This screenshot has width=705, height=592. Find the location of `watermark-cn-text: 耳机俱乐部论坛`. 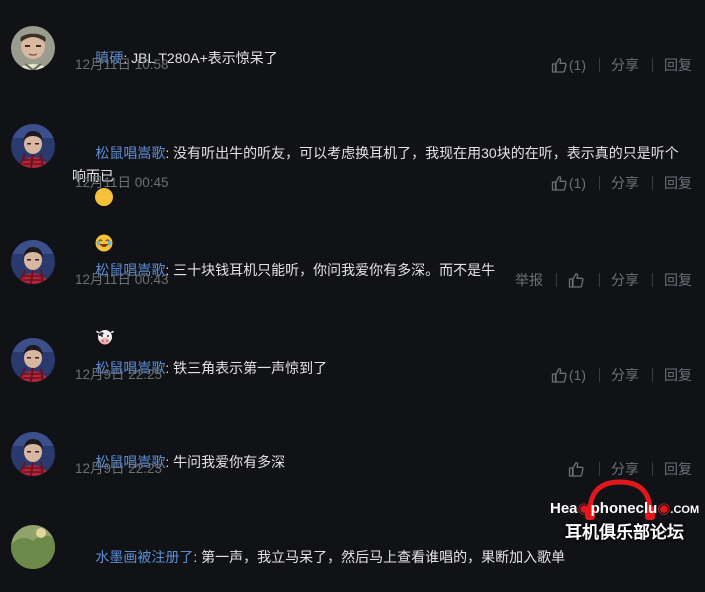

watermark-cn-text: 耳机俱乐部论坛 is located at coordinates (624, 532).